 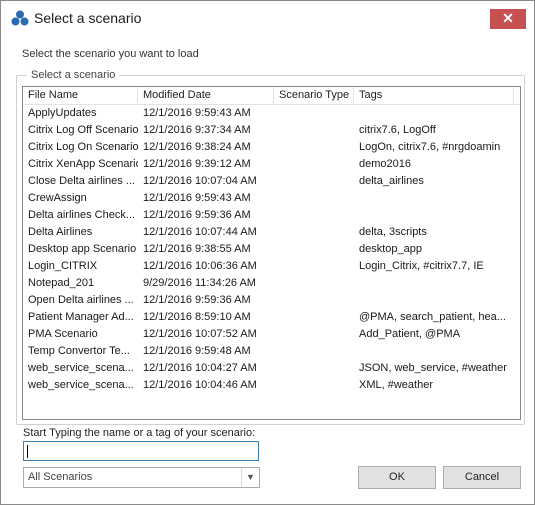 What do you see at coordinates (61, 283) in the screenshot?
I see `cell-file-name: Notepad_201` at bounding box center [61, 283].